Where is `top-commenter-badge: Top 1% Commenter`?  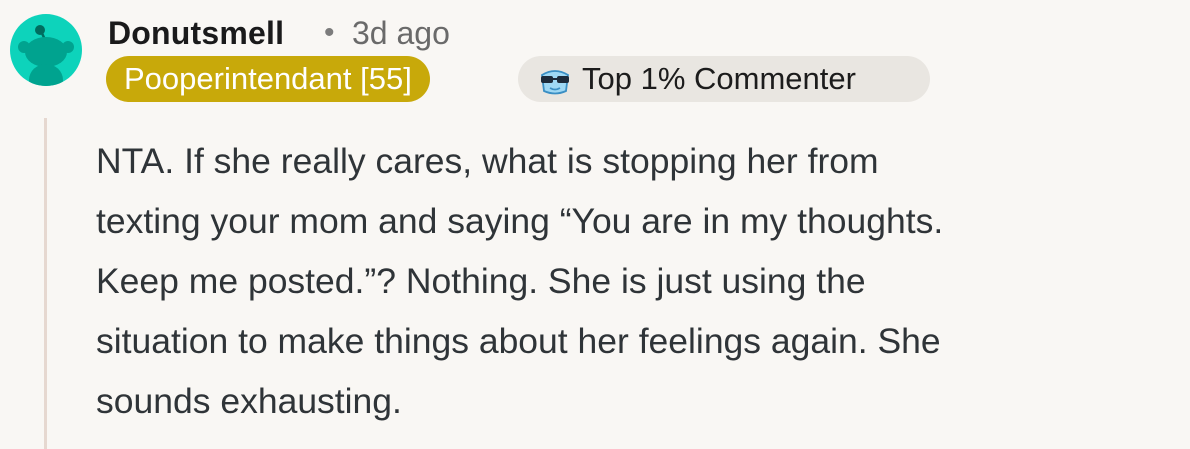 top-commenter-badge: Top 1% Commenter is located at coordinates (724, 79).